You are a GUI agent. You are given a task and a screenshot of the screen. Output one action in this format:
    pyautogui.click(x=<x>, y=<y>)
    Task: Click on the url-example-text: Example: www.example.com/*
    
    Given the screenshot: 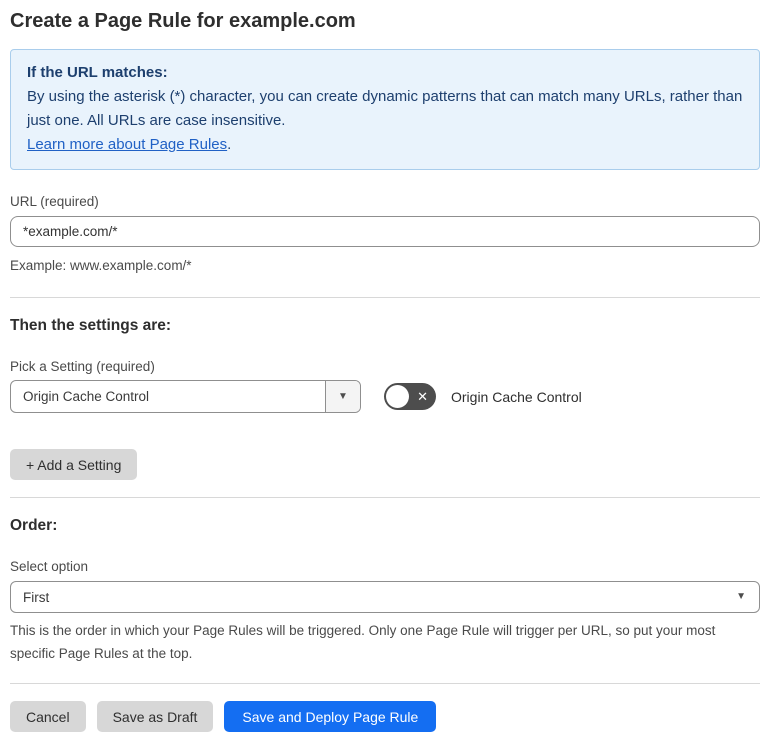 What is the action you would take?
    pyautogui.click(x=101, y=265)
    